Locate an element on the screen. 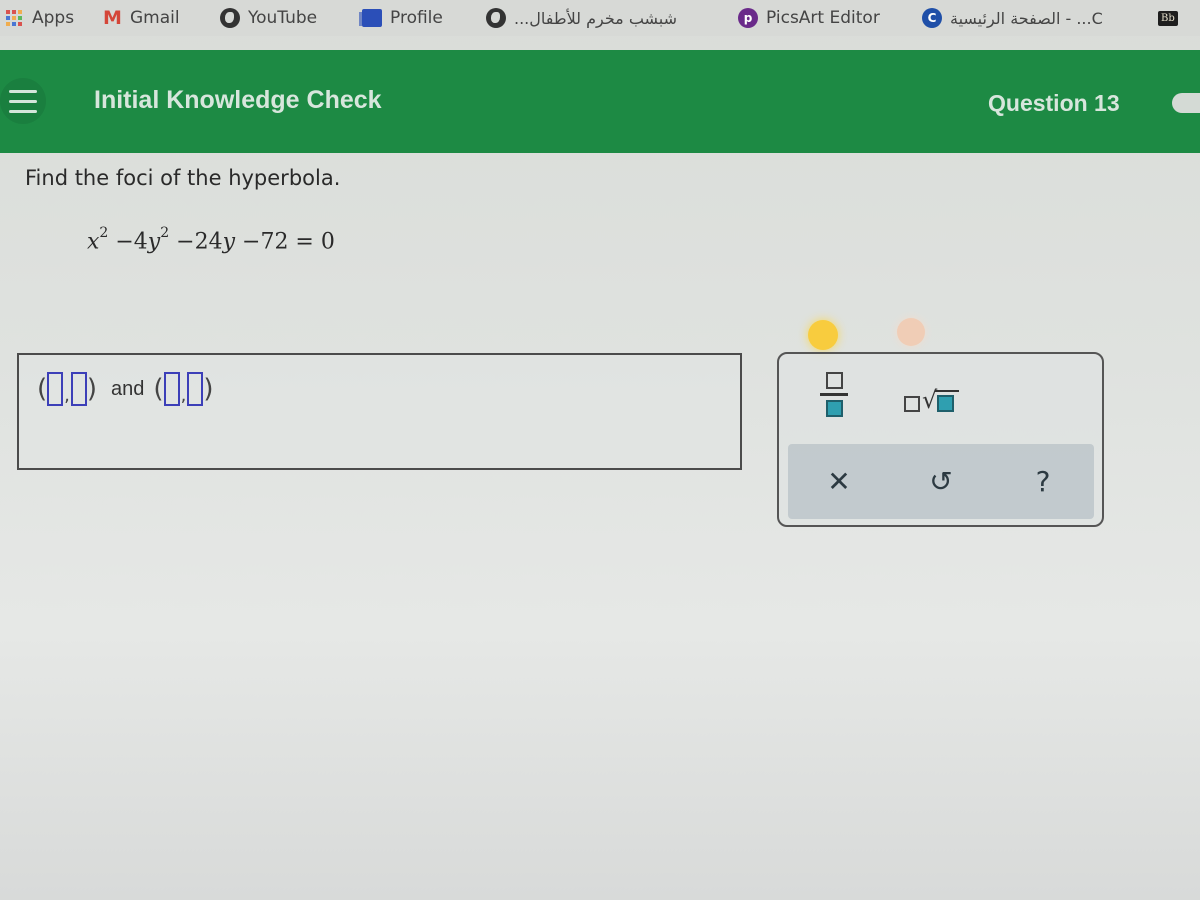 This screenshot has width=1200, height=900. blackboard-icon: Bb is located at coordinates (1168, 18).